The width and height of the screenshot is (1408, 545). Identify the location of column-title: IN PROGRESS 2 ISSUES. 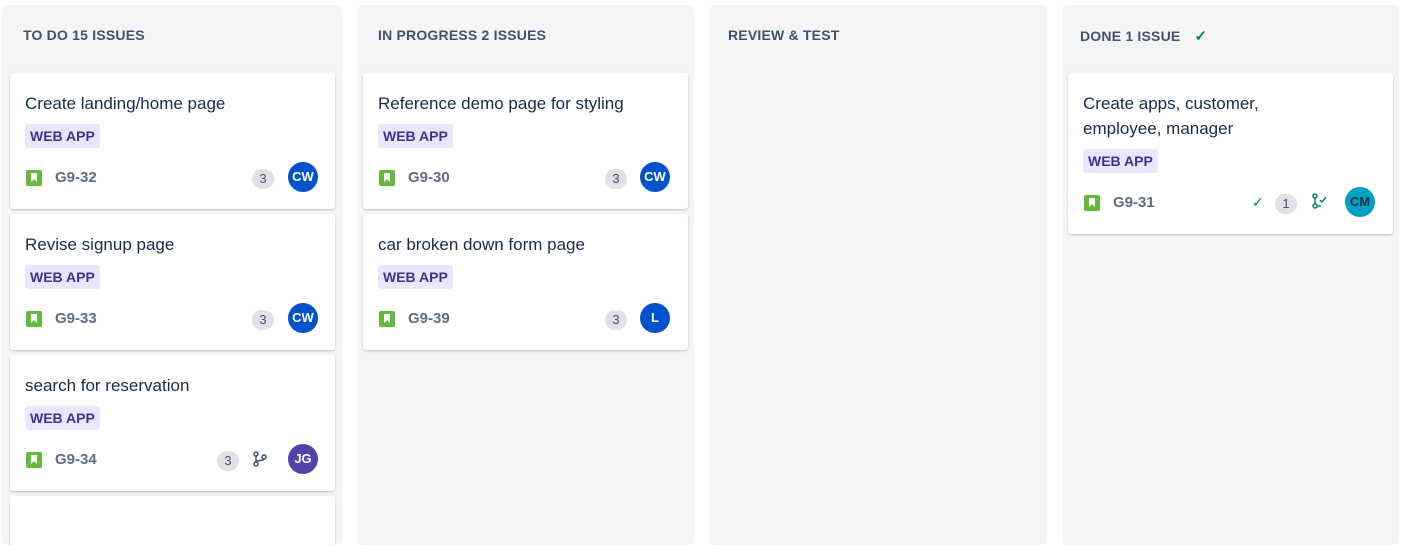
(462, 35).